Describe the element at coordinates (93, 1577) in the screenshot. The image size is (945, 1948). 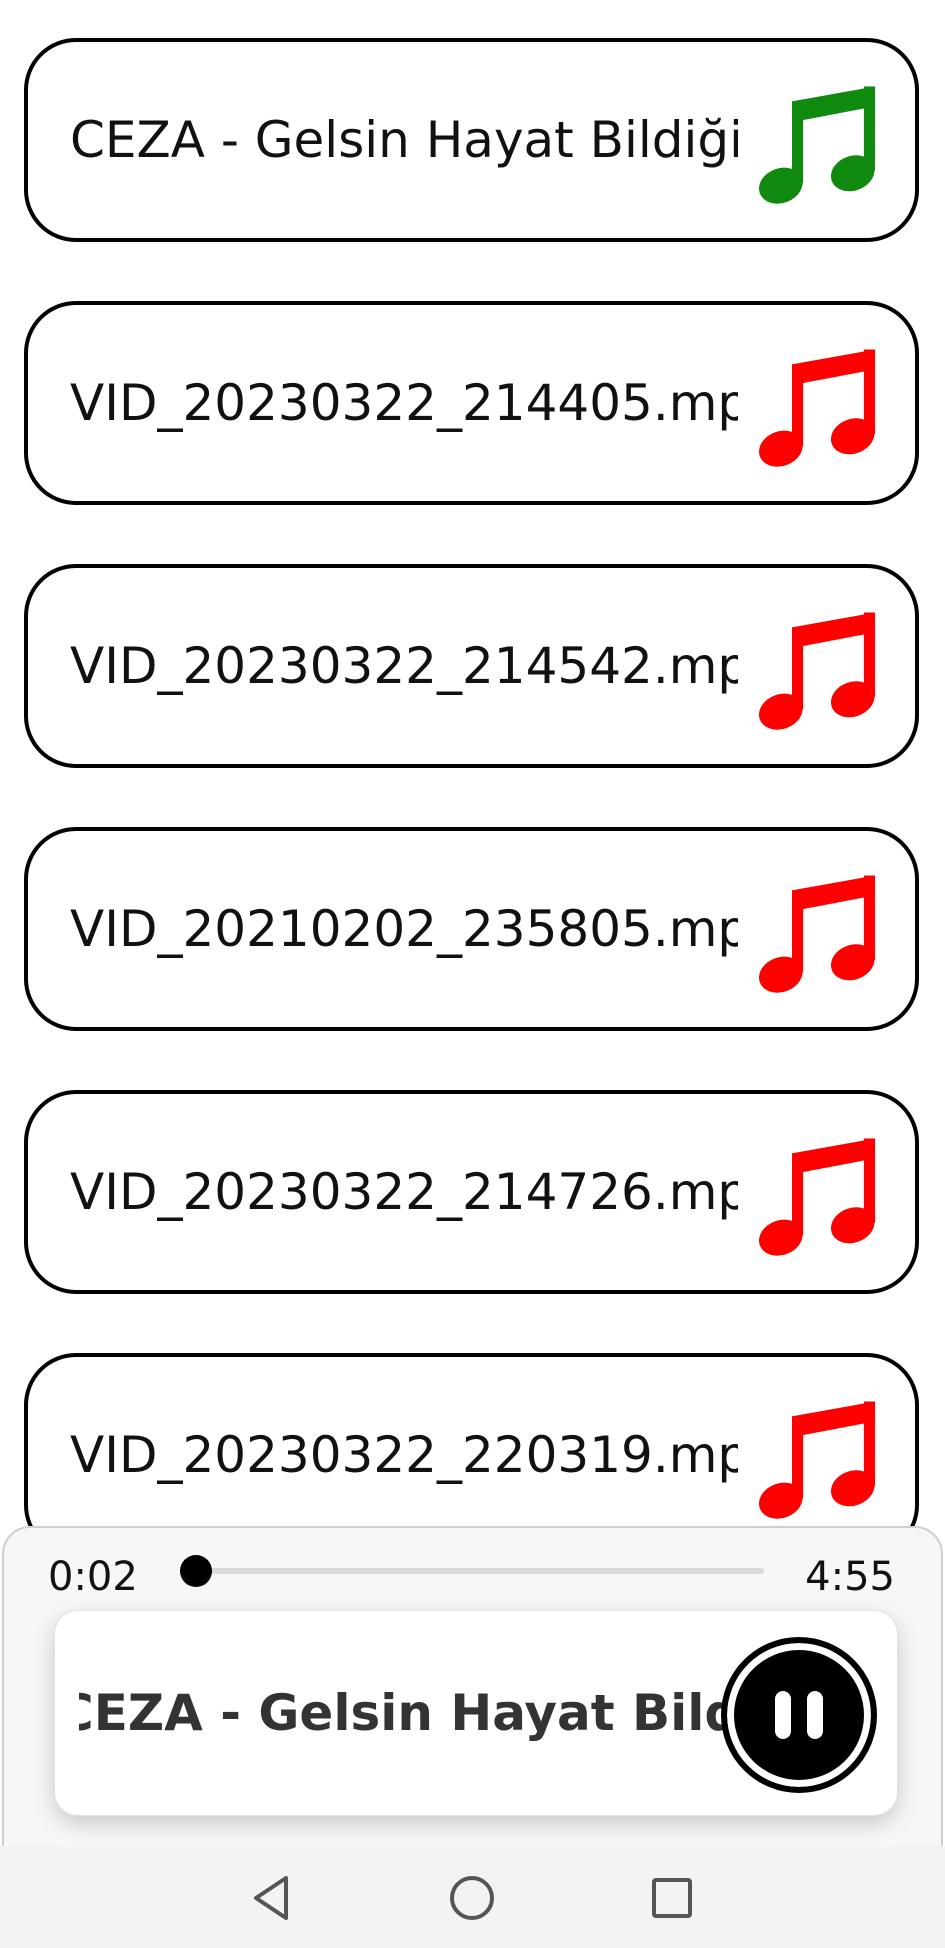
I see `current-time: 0:02` at that location.